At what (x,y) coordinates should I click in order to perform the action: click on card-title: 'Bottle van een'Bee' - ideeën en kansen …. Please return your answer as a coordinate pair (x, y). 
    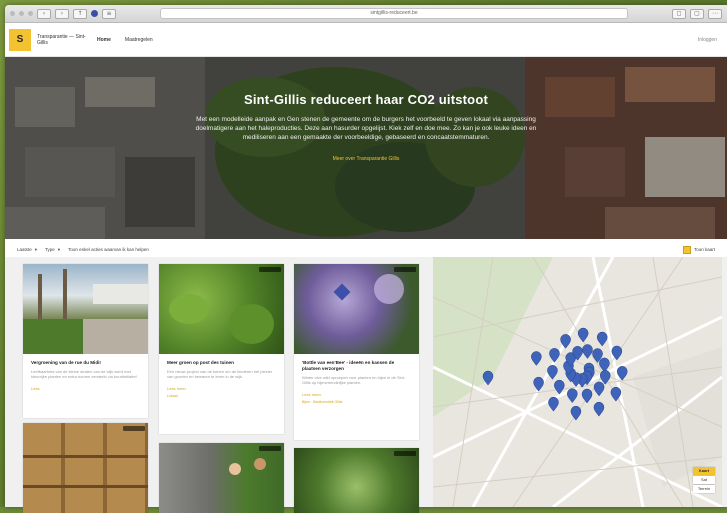
    Looking at the image, I should click on (356, 363).